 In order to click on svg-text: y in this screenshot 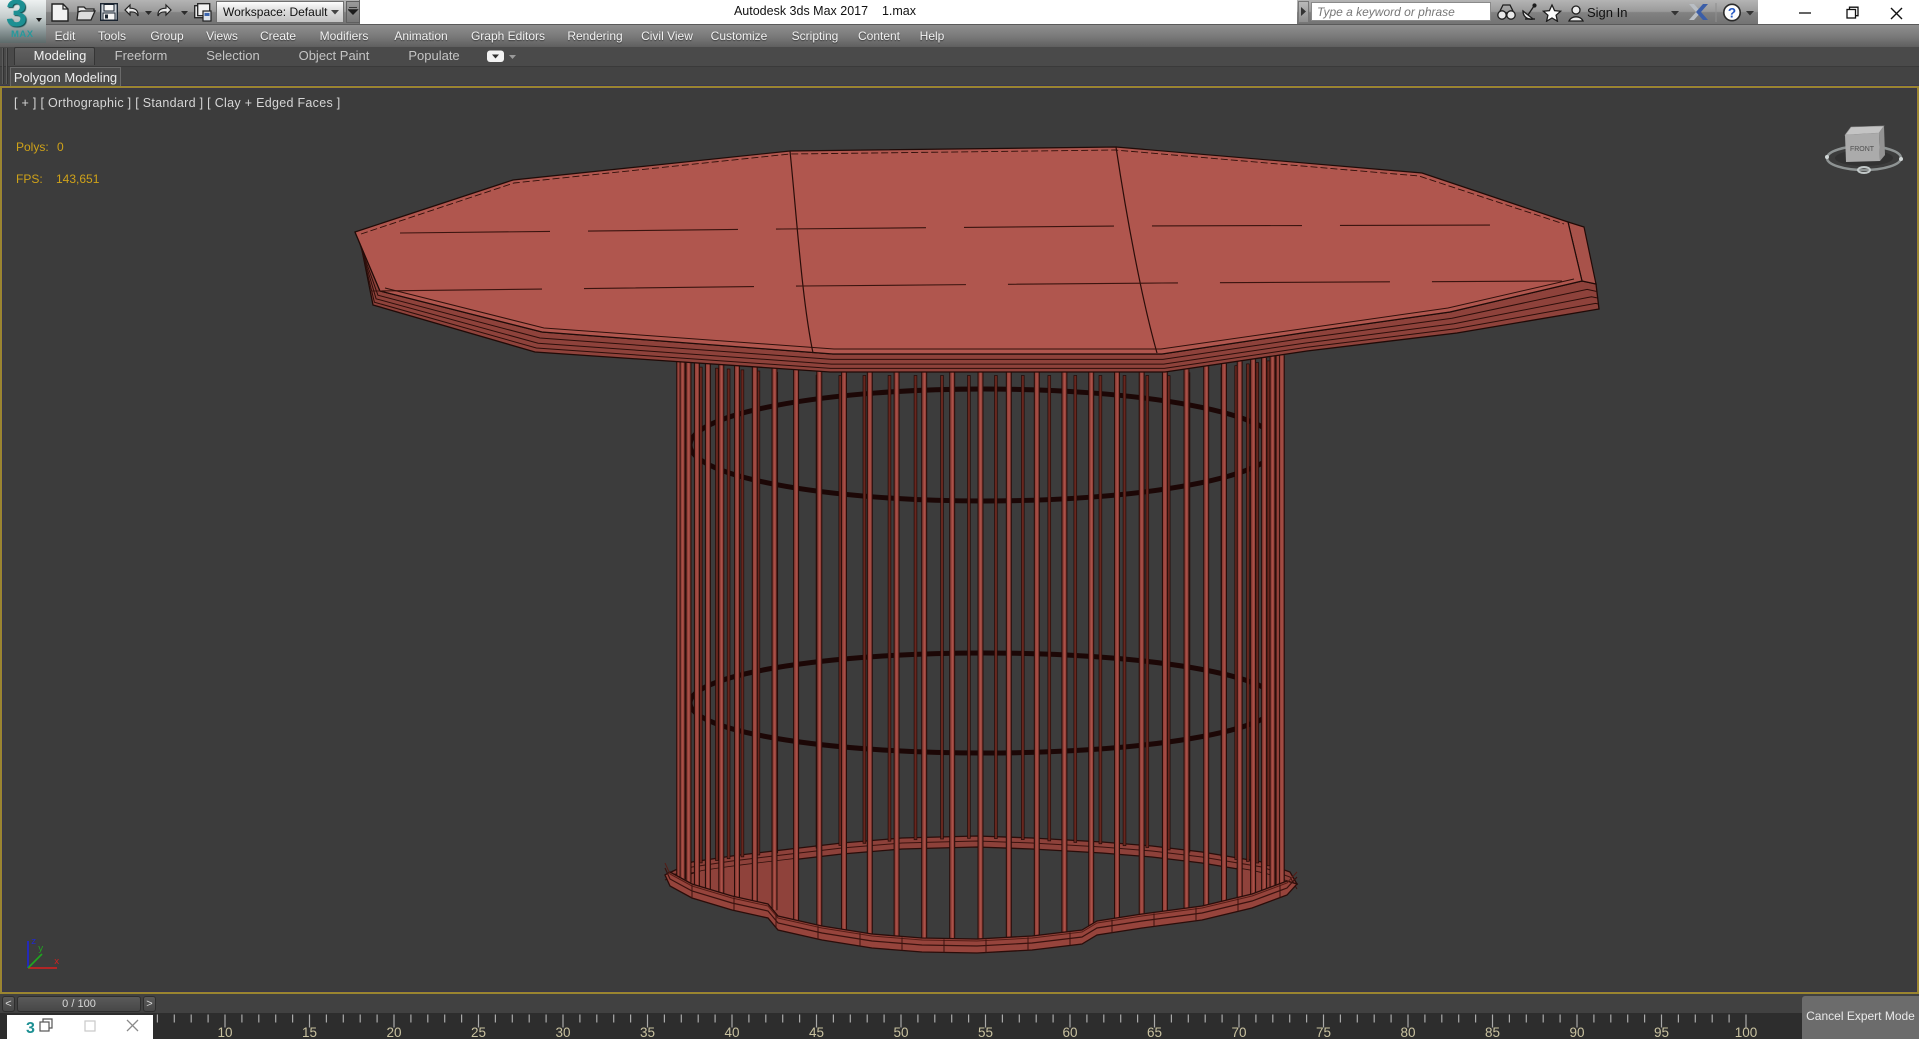, I will do `click(41, 949)`.